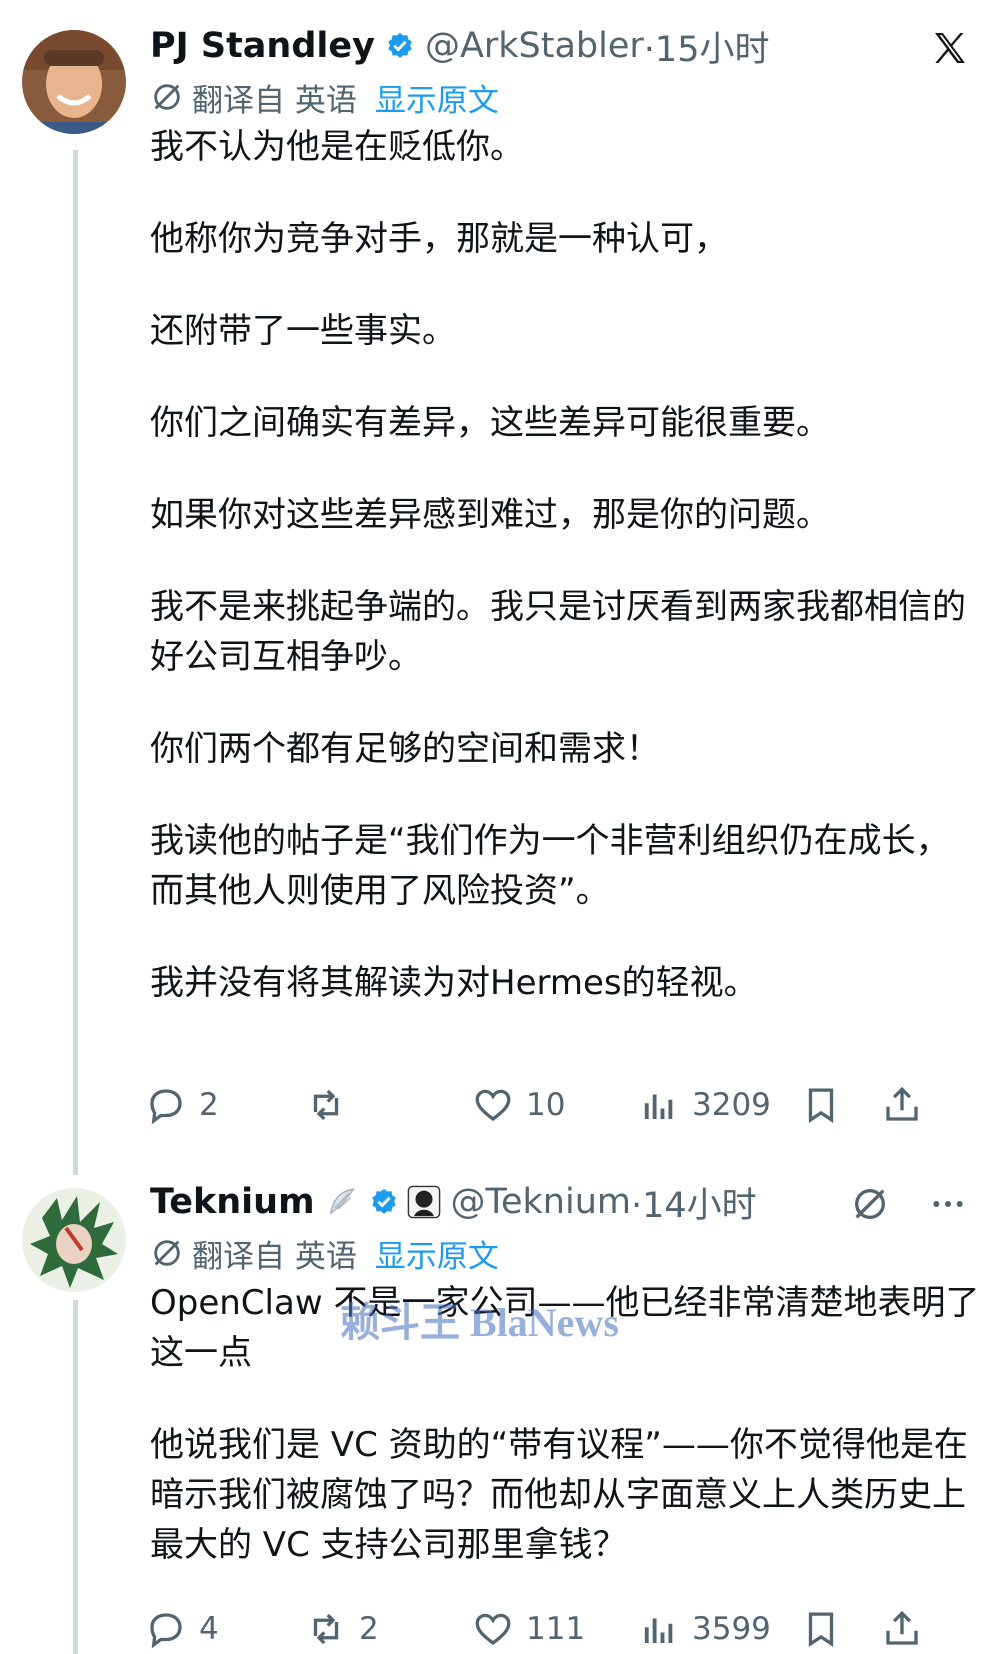 The height and width of the screenshot is (1654, 1000). I want to click on tweet-paragraph: 我并没有将其解读为对Hermes的轻视。, so click(454, 983).